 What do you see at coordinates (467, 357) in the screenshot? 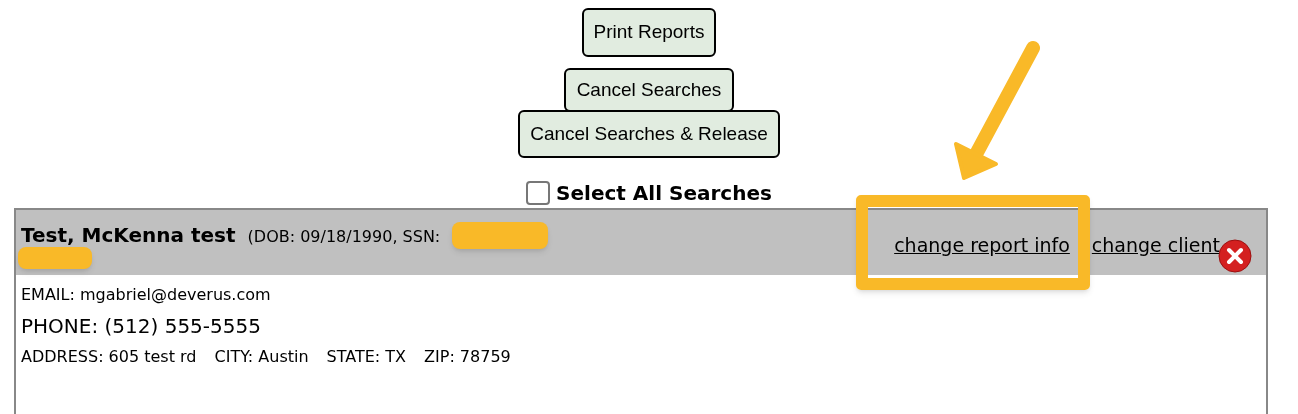
I see `address-field: ZIP: 78759` at bounding box center [467, 357].